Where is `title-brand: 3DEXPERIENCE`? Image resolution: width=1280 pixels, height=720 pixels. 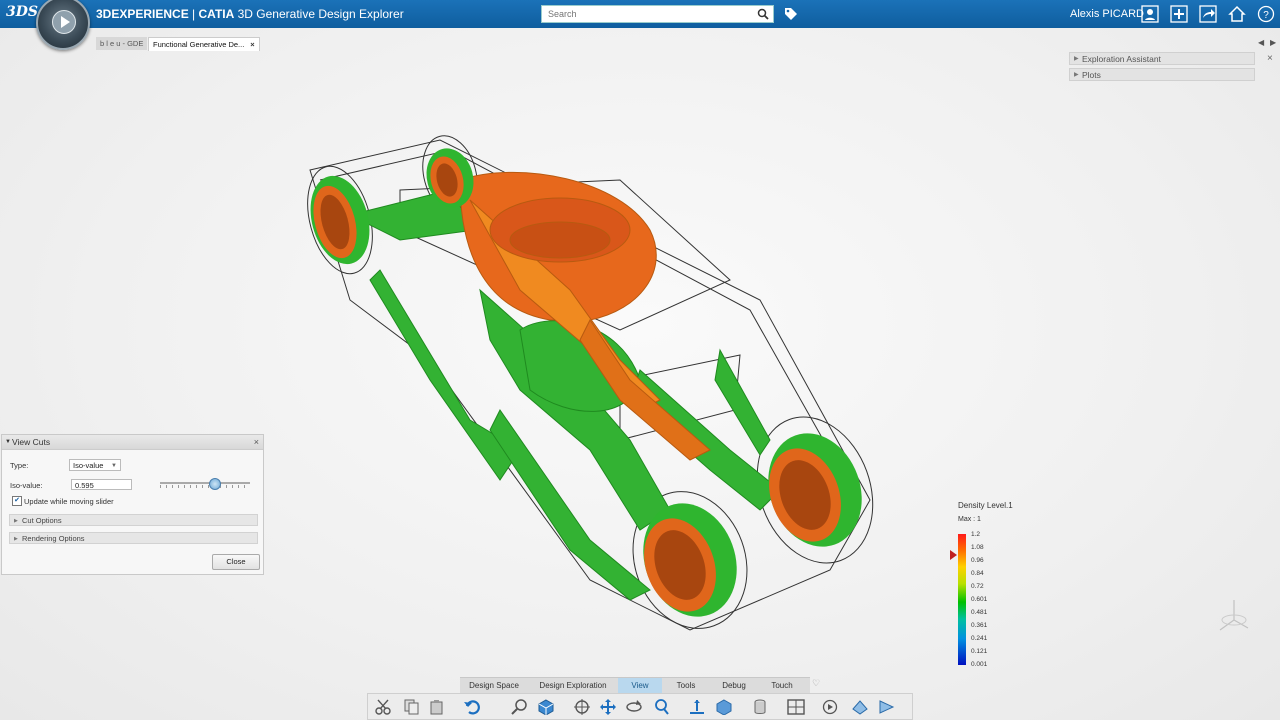
title-brand: 3DEXPERIENCE is located at coordinates (142, 14).